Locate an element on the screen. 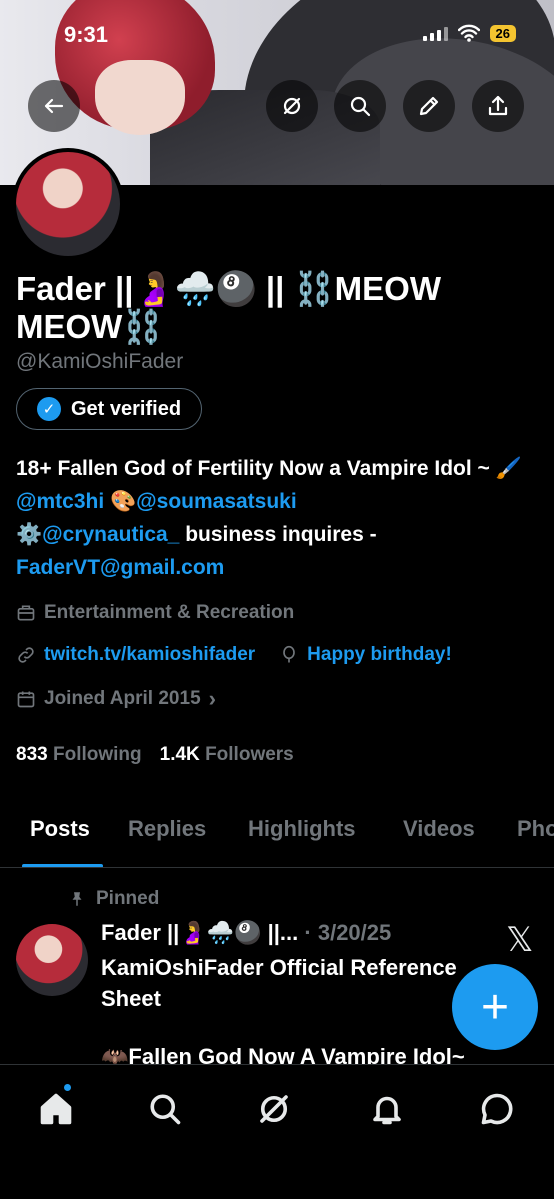  home-icon is located at coordinates (56, 1109).